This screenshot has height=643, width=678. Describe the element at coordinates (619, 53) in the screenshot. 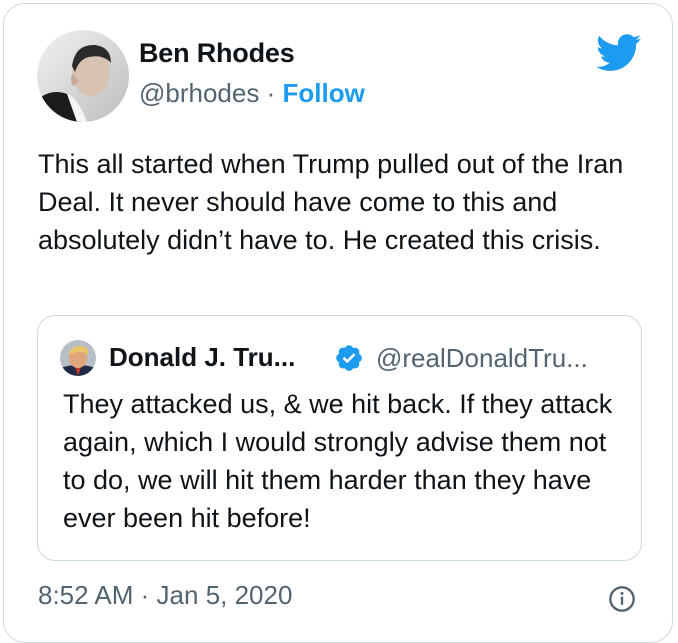

I see `twitter-bird-icon` at that location.